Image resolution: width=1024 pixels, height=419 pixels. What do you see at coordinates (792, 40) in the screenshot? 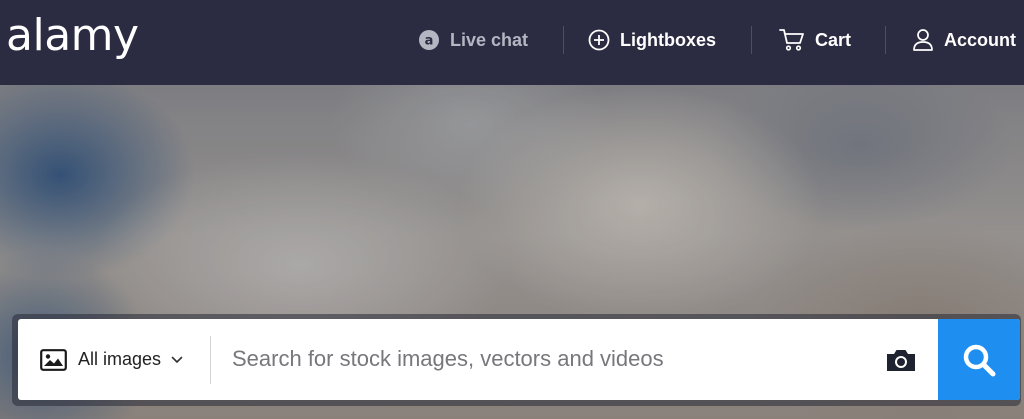
I see `cart-icon` at bounding box center [792, 40].